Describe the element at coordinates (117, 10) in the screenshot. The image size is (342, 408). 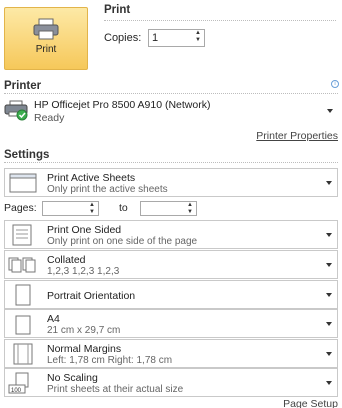
I see `print-heading: Print` at that location.